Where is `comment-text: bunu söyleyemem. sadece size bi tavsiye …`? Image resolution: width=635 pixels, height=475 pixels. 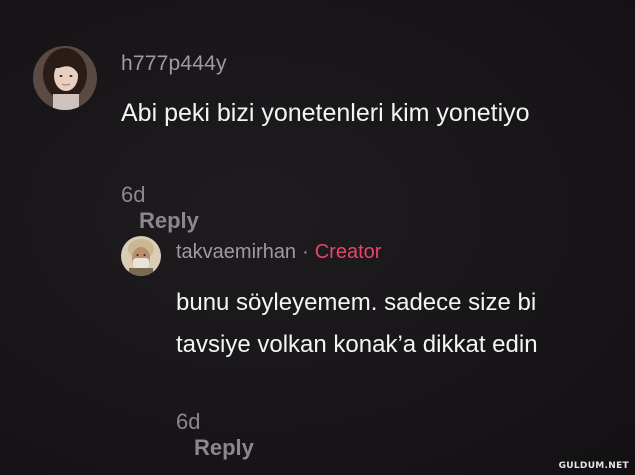 comment-text: bunu söyleyemem. sadece size bi tavsiye … is located at coordinates (357, 323).